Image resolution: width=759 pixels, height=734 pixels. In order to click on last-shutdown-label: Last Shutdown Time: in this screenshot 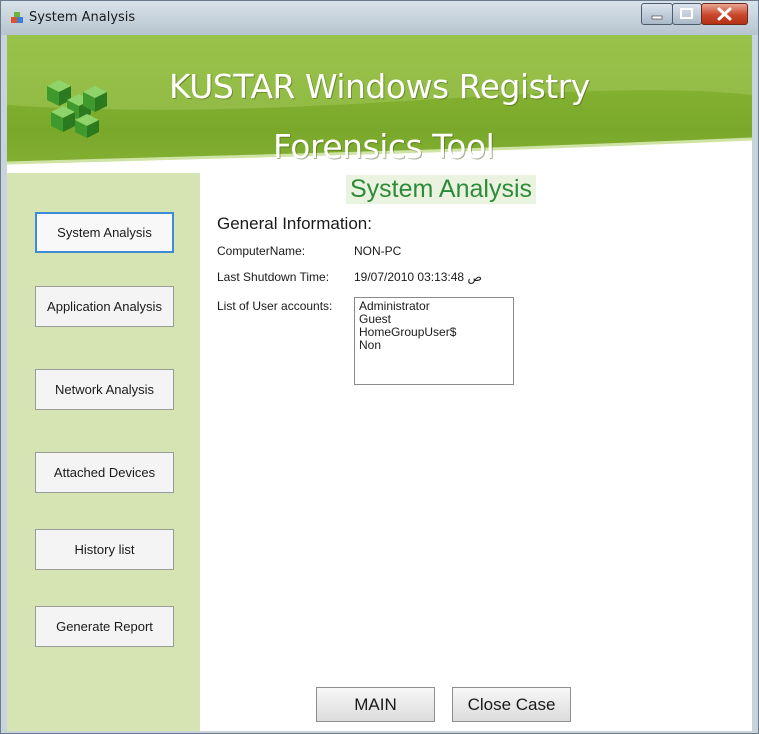, I will do `click(273, 277)`.